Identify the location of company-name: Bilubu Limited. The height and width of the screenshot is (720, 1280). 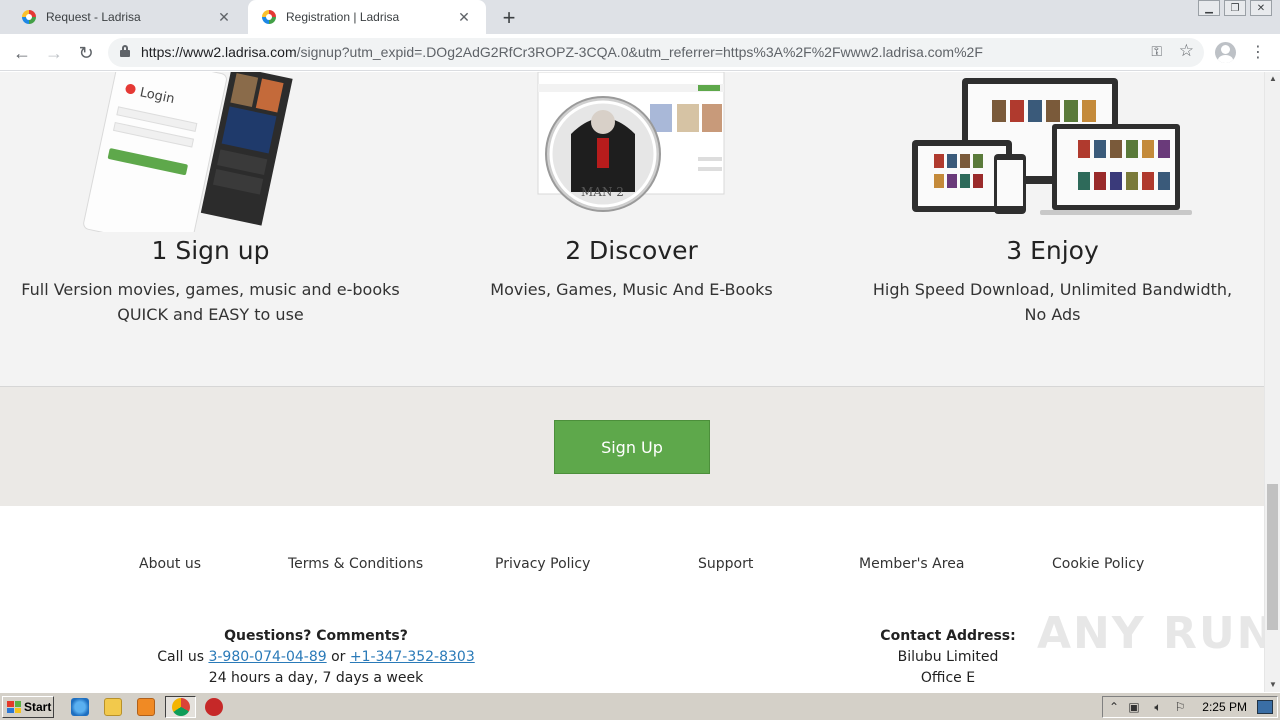
(948, 657).